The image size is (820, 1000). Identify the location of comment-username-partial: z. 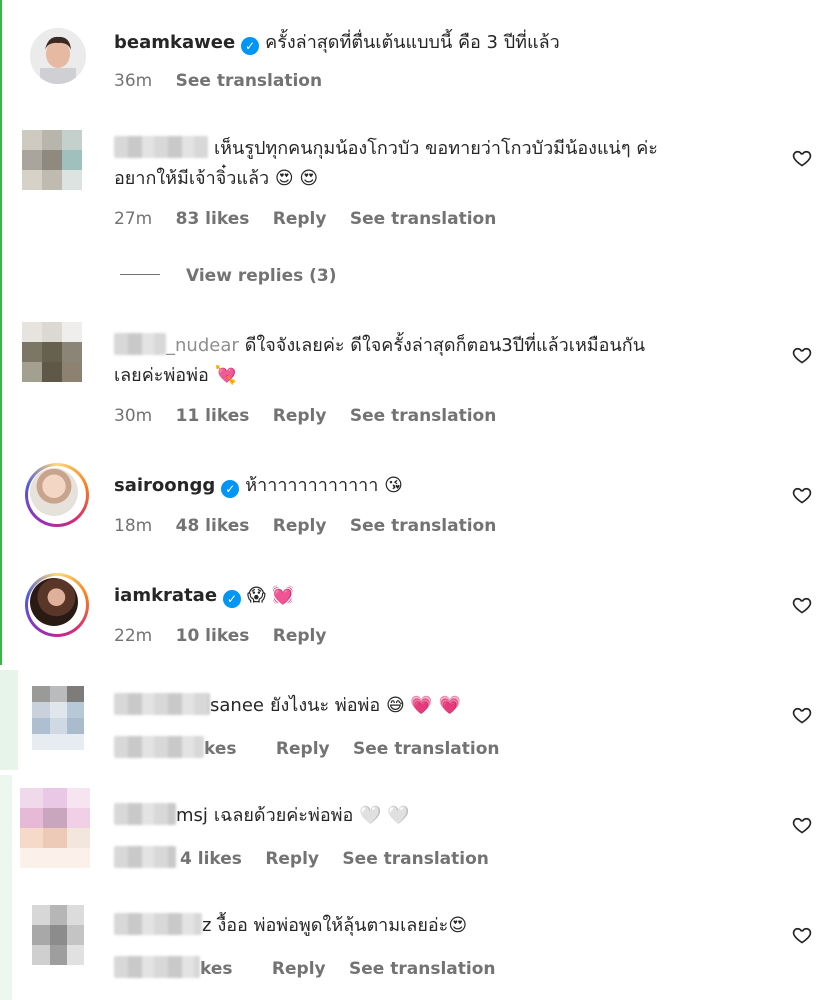
(206, 925).